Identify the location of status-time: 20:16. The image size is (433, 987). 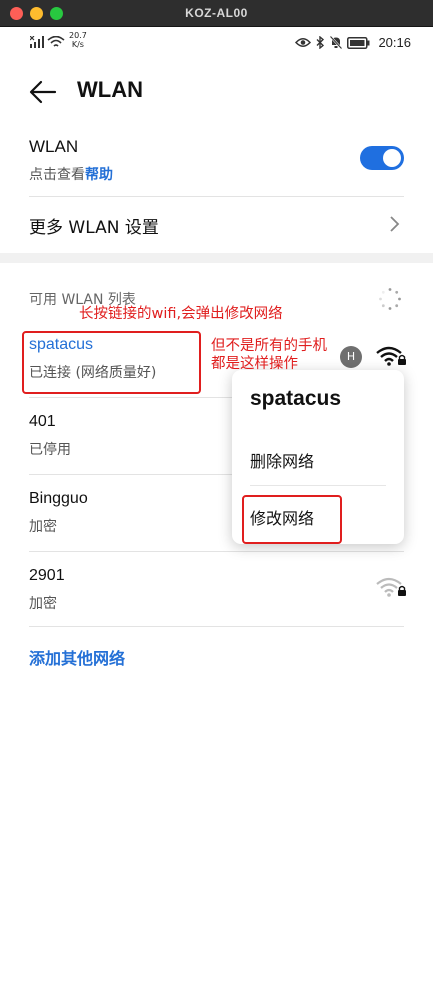
(394, 42).